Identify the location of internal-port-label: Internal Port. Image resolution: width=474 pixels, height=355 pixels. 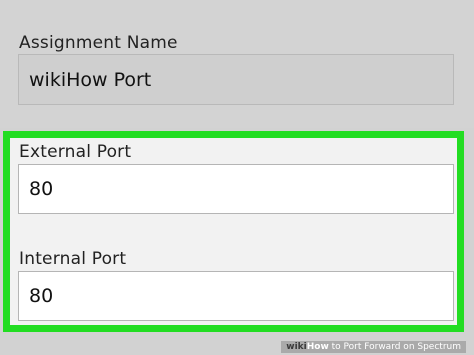
(73, 259).